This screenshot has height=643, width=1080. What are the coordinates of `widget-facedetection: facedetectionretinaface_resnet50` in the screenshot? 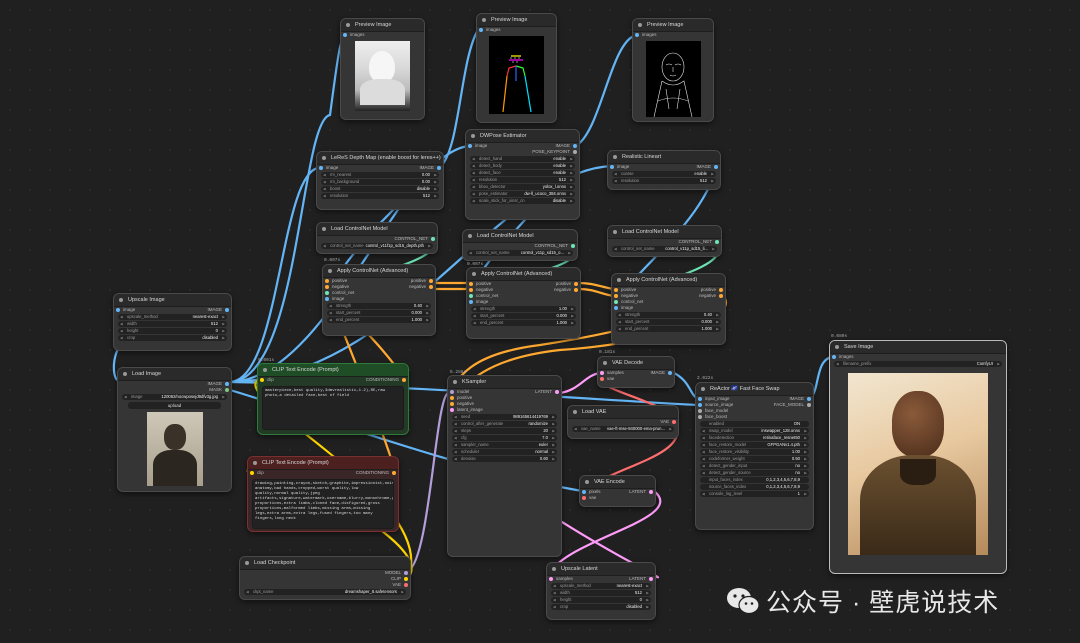 It's located at (754, 438).